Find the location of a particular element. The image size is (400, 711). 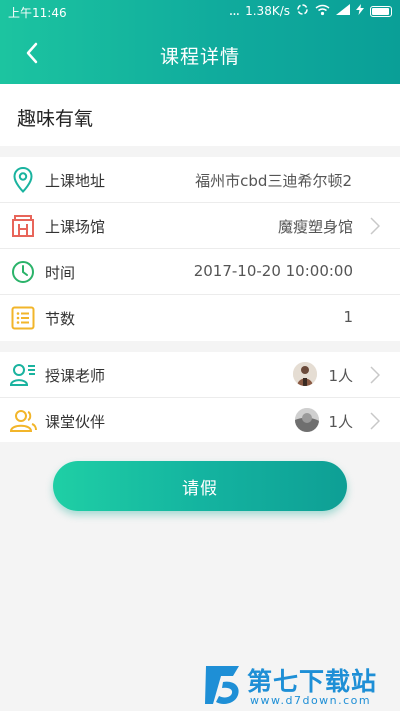

clock-icon is located at coordinates (23, 272).